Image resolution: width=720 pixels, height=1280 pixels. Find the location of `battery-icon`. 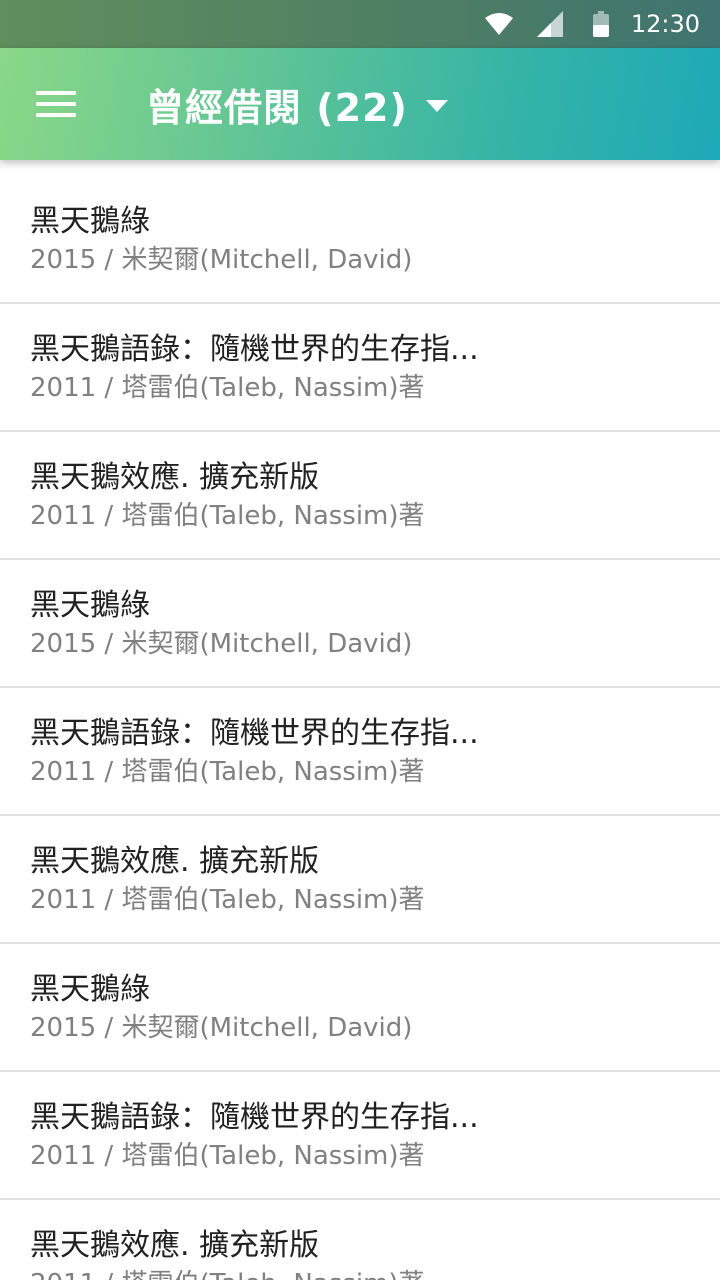

battery-icon is located at coordinates (600, 24).